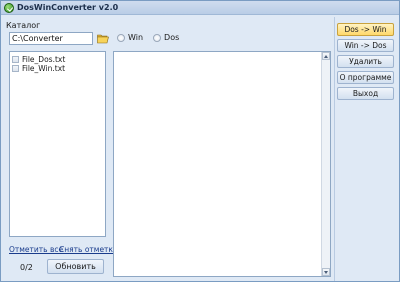 The width and height of the screenshot is (400, 282). I want to click on dos-to-win-button: Dos -> Win, so click(365, 29).